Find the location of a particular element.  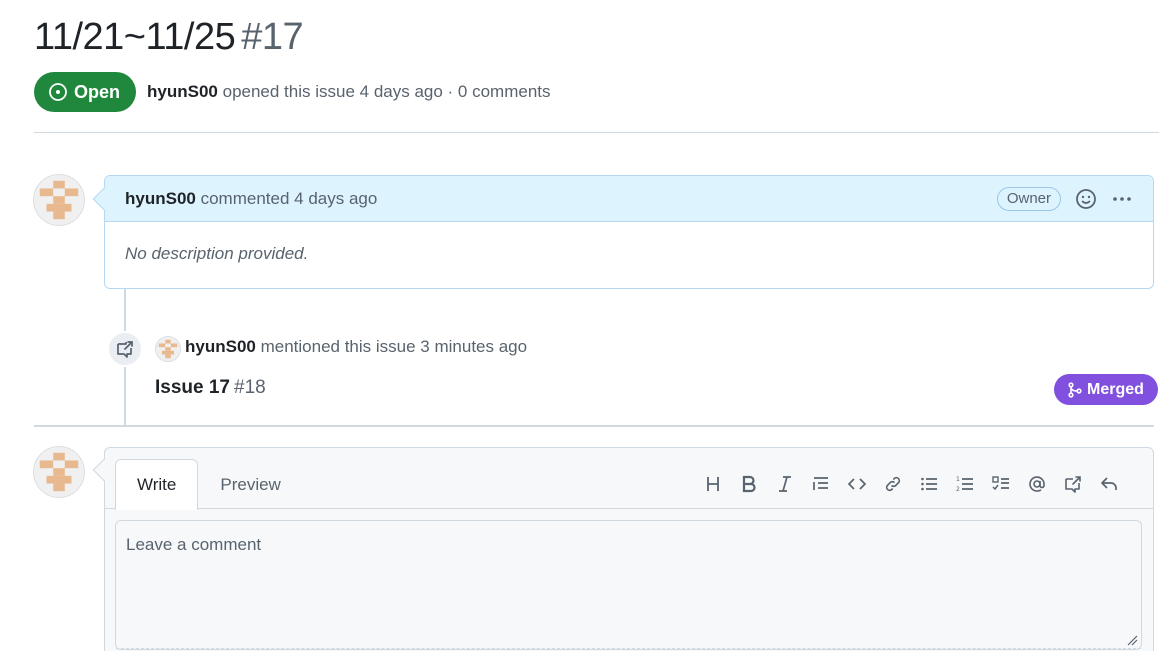

saved-reply-icon is located at coordinates (1109, 484).